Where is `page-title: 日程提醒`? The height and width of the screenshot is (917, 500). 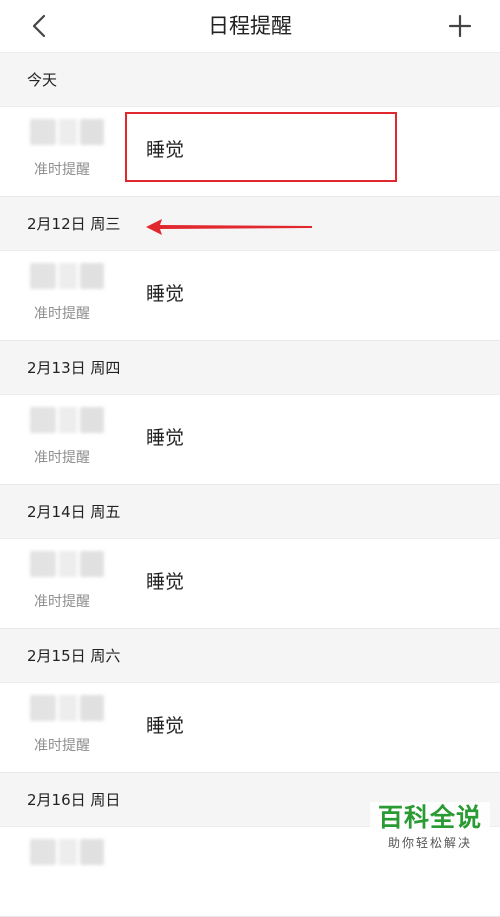 page-title: 日程提醒 is located at coordinates (250, 26).